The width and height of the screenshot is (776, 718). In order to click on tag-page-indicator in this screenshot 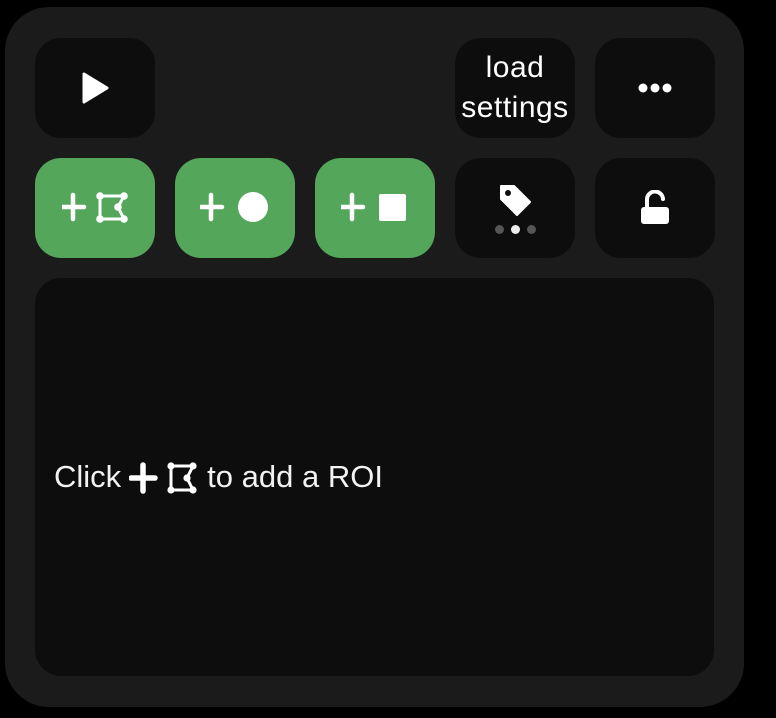, I will do `click(515, 229)`.